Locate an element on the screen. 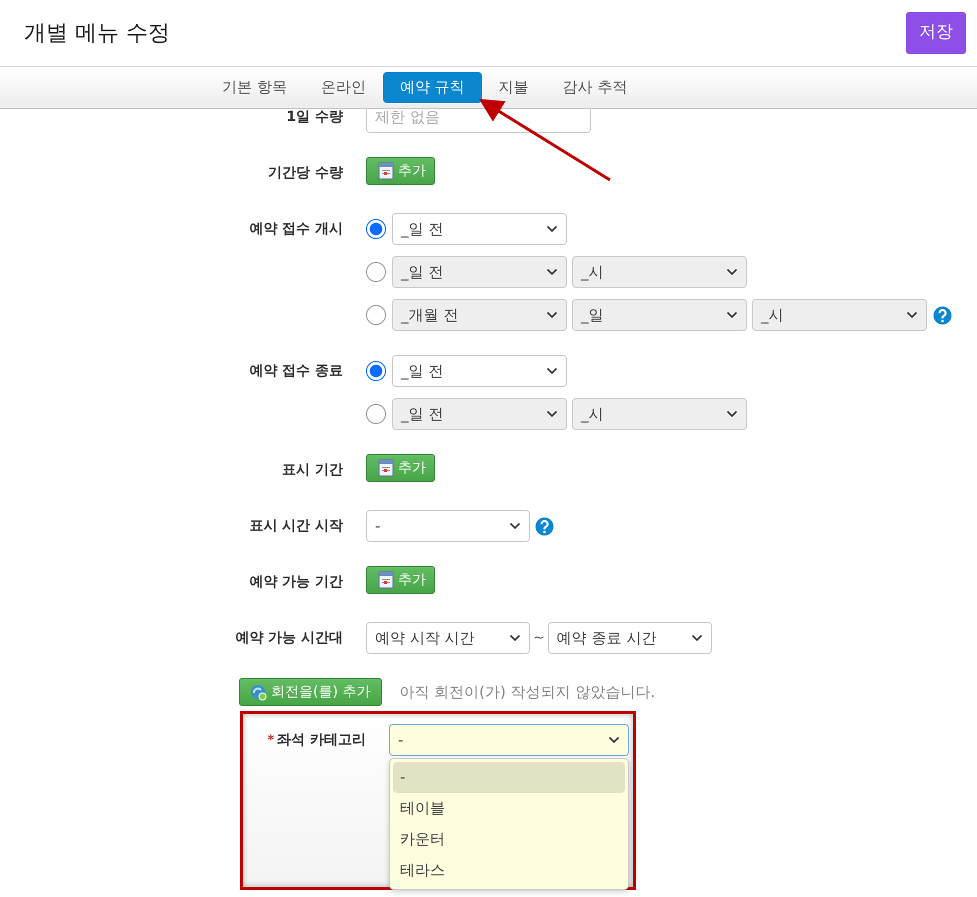  tab: 온라인 is located at coordinates (343, 87).